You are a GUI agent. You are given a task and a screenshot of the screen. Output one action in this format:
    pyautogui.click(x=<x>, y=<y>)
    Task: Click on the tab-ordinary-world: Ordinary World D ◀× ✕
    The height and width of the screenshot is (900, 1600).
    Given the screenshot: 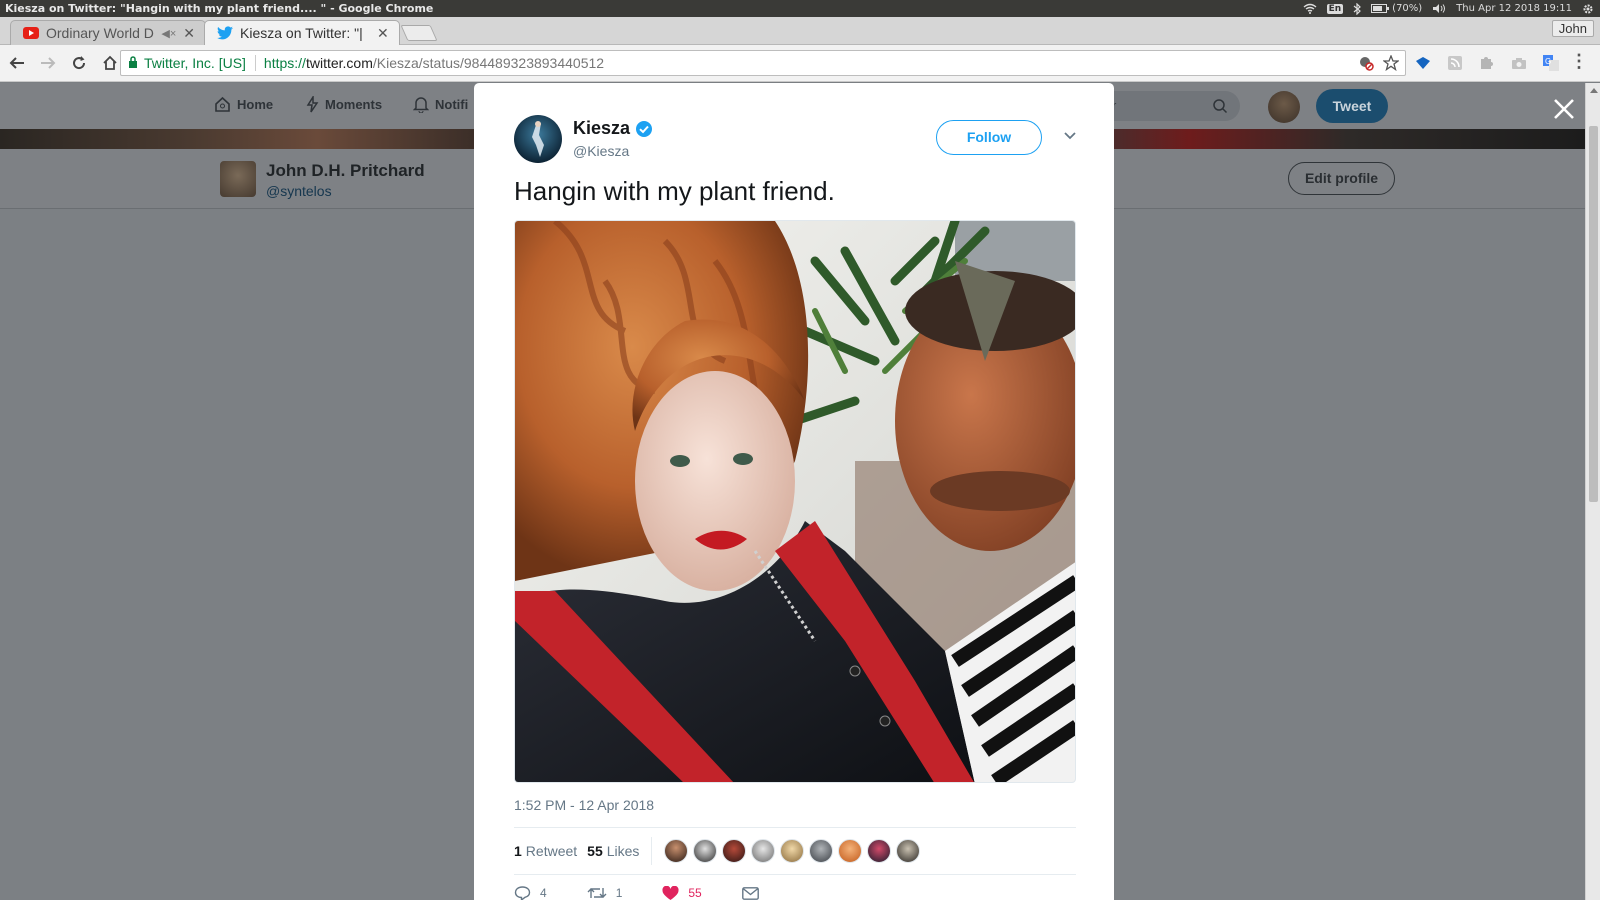 What is the action you would take?
    pyautogui.click(x=108, y=32)
    